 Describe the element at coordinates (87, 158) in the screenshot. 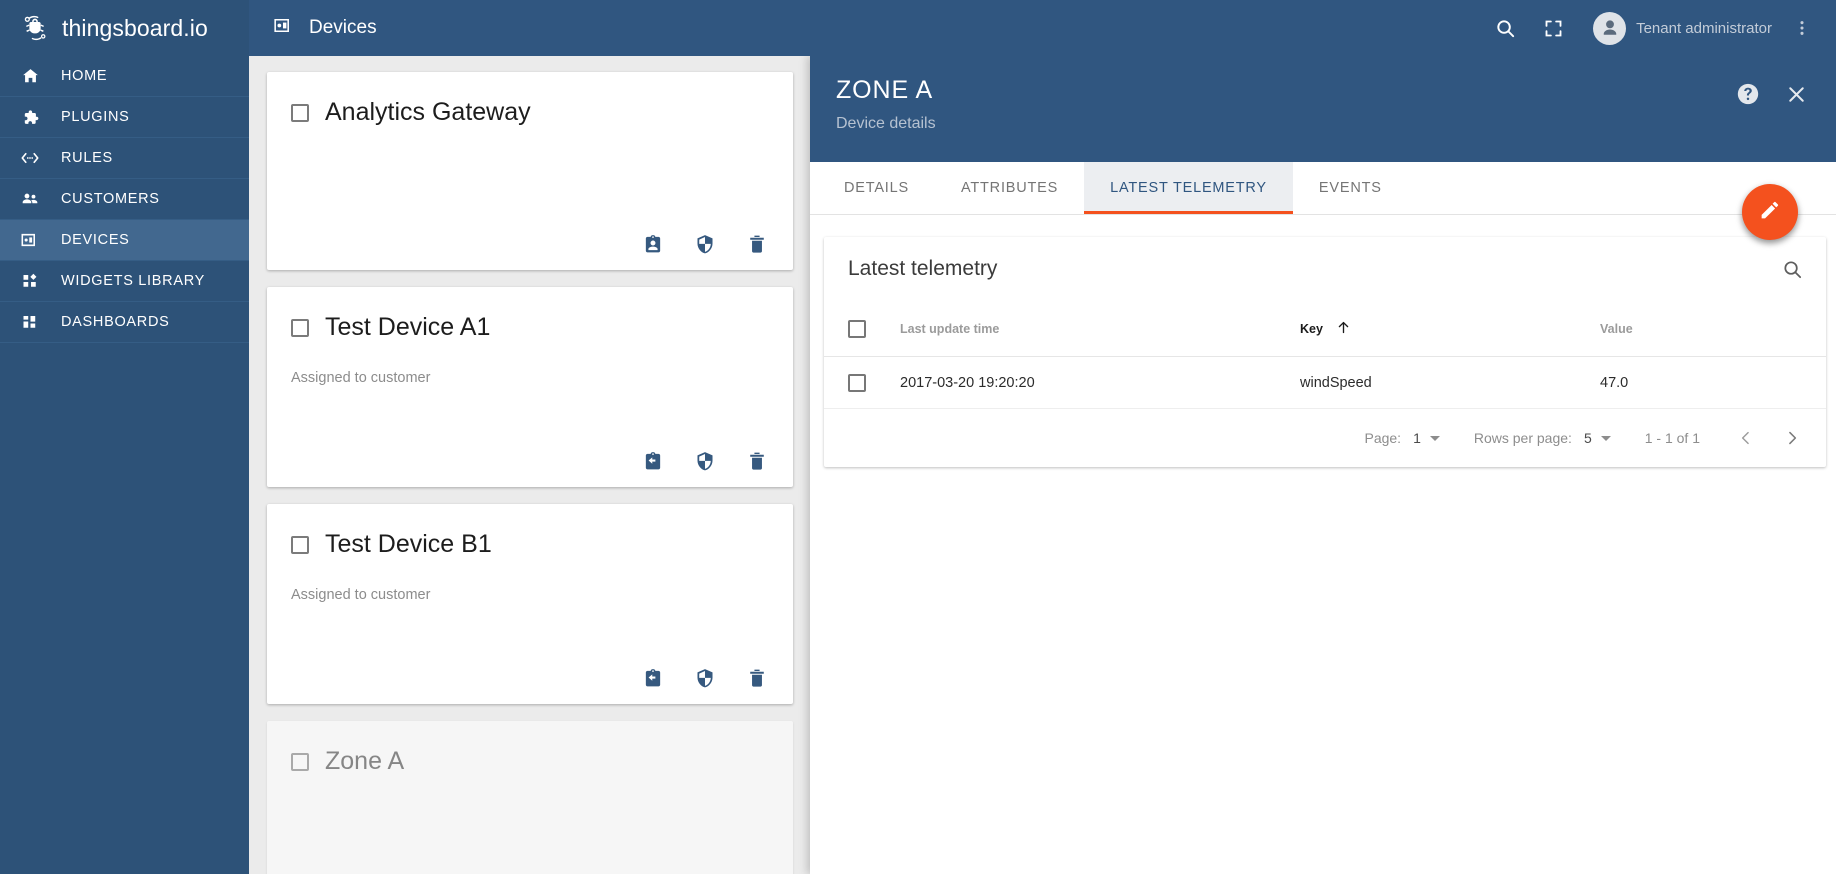

I see `sidebar-item-label: RULES` at that location.